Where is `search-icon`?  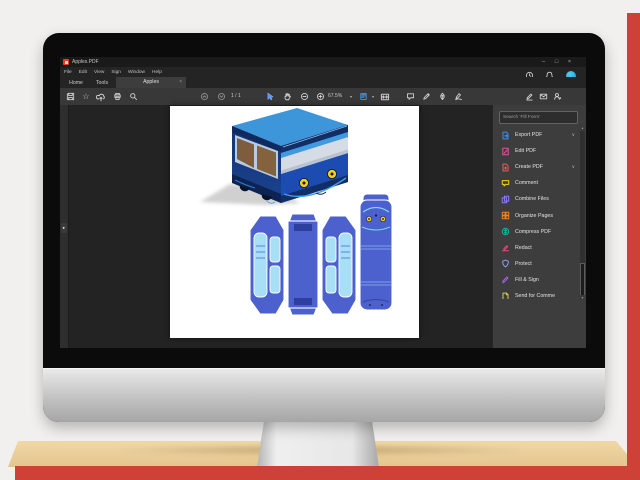 search-icon is located at coordinates (133, 97).